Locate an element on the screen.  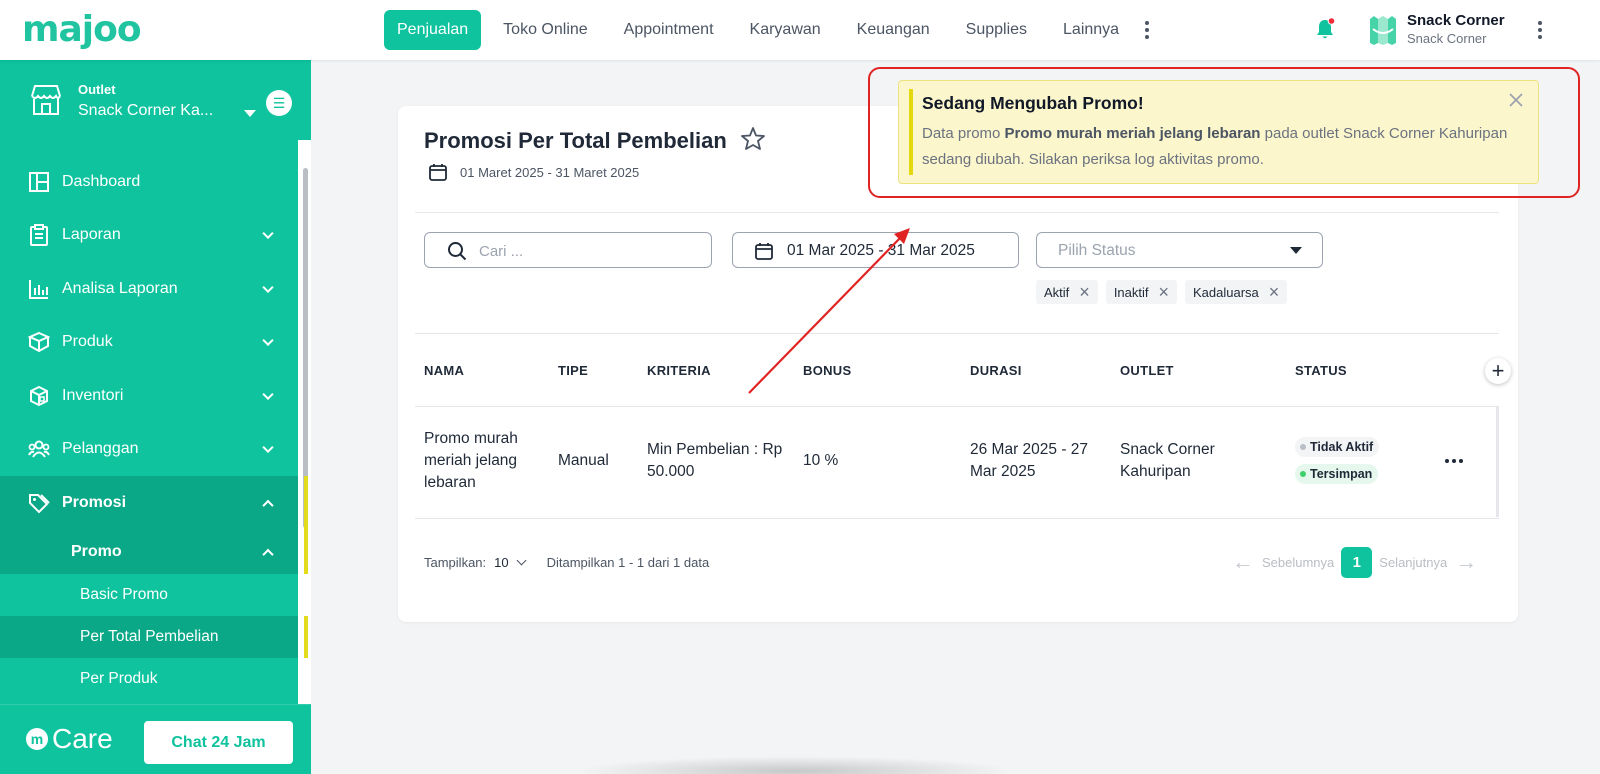
nav-more-icon is located at coordinates (1147, 30).